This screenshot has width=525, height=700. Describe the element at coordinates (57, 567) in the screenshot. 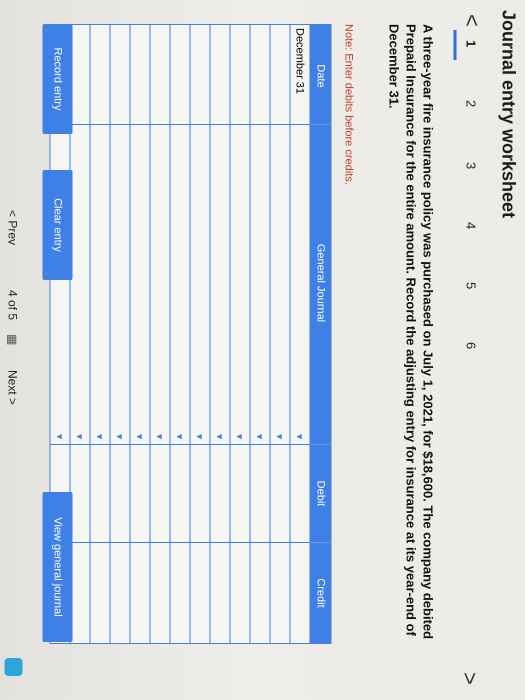

I see `view-general-journal-button: View general journal` at that location.